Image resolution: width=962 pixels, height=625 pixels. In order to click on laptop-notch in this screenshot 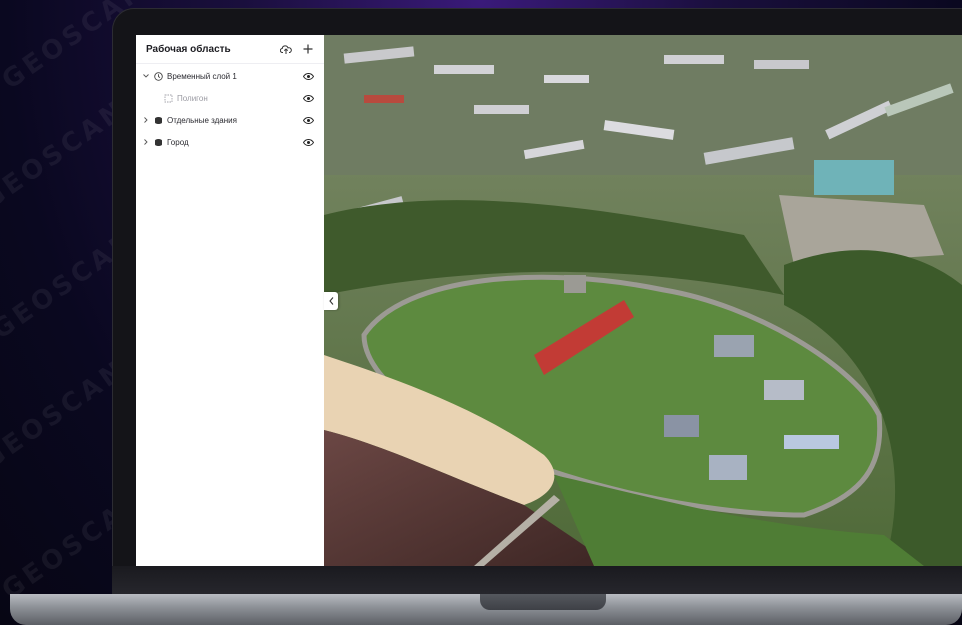, I will do `click(543, 602)`.